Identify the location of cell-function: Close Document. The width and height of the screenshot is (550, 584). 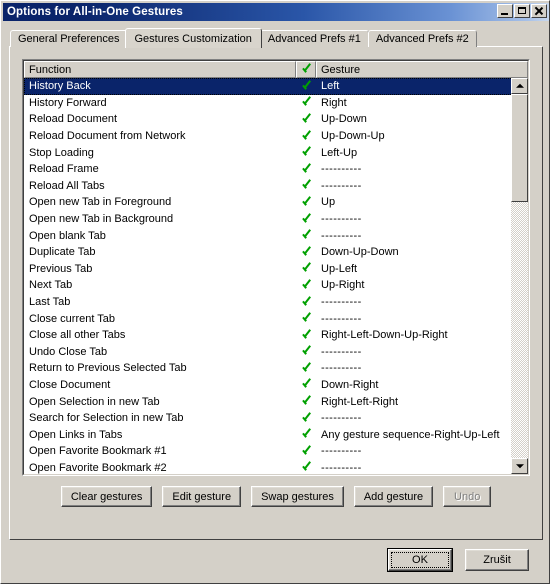
(70, 384).